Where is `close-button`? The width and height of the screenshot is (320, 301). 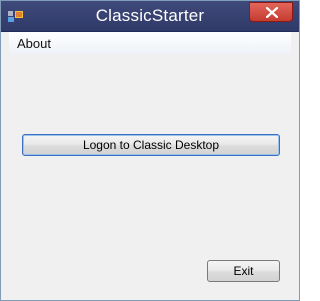
close-button is located at coordinates (271, 12).